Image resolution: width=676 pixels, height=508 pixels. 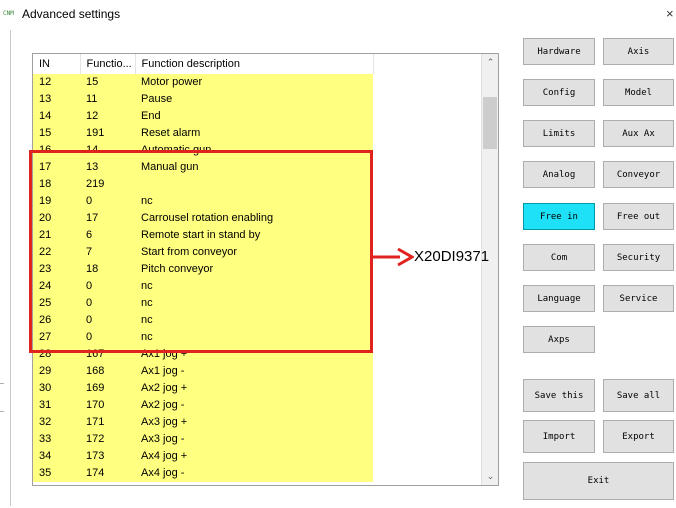 I want to click on table-row: 16 14 Automatic gun, so click(x=257, y=150).